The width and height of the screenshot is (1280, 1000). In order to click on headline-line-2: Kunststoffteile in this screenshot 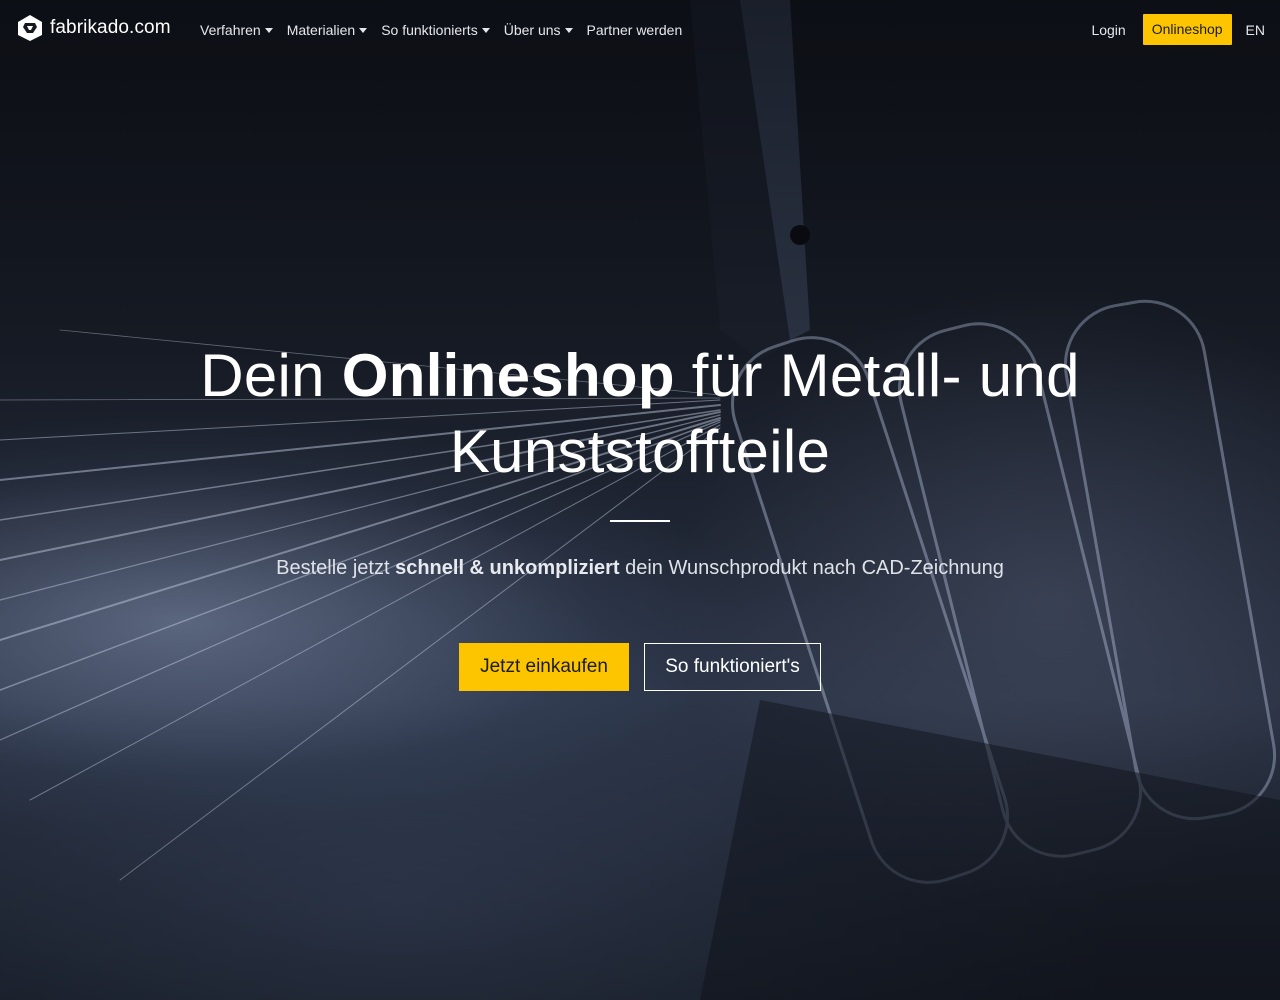, I will do `click(640, 451)`.